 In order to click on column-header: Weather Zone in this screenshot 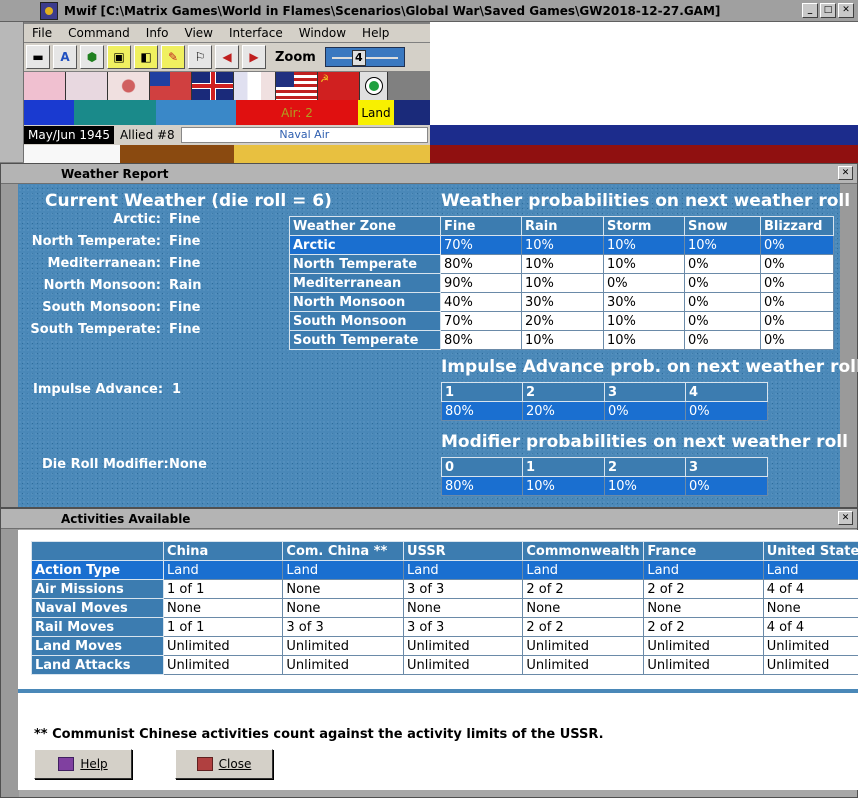, I will do `click(365, 226)`.